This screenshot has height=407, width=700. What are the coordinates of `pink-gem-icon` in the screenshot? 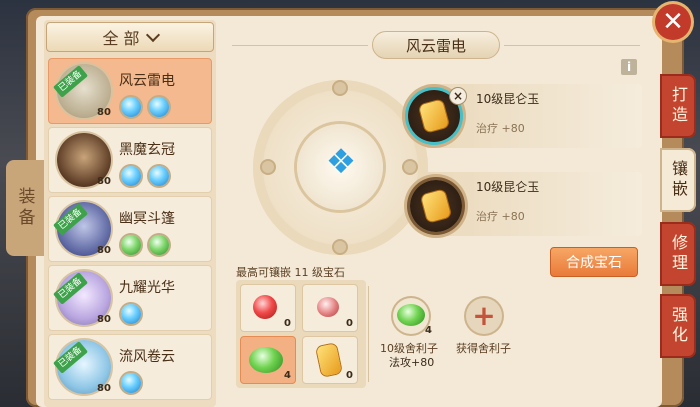 It's located at (328, 307).